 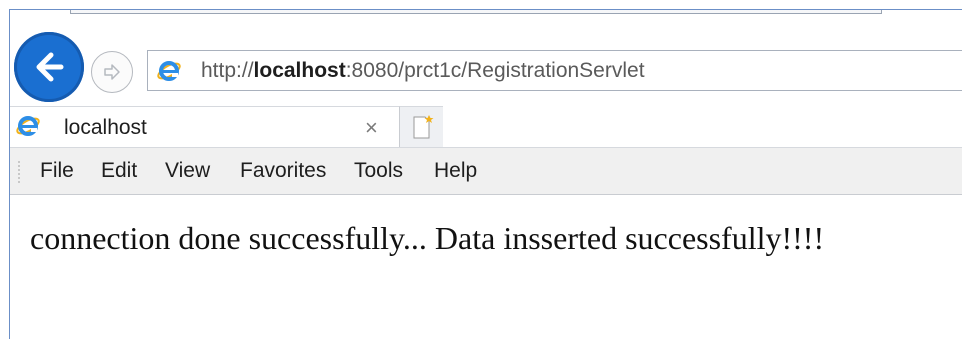 I want to click on url-prefix: http://, so click(x=227, y=70).